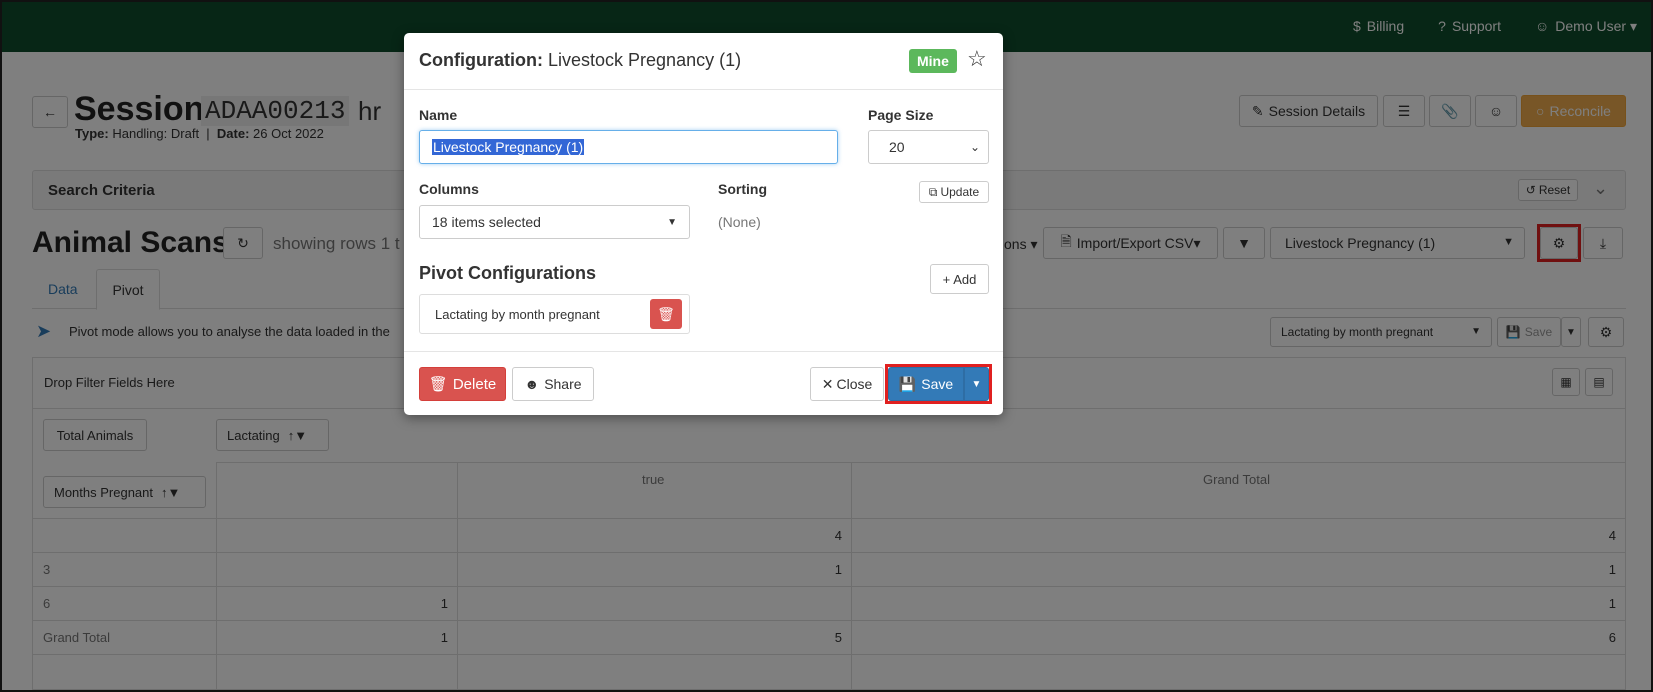 The image size is (1653, 692). Describe the element at coordinates (827, 383) in the screenshot. I see `close-icon: ✕` at that location.